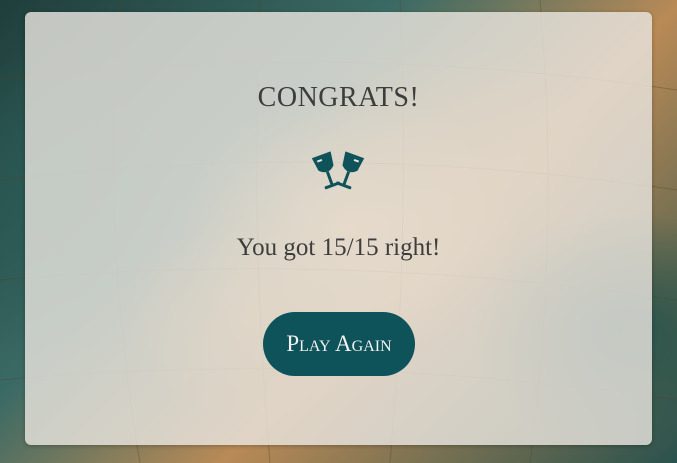 This screenshot has height=463, width=677. I want to click on play-again-button: Play Again, so click(339, 344).